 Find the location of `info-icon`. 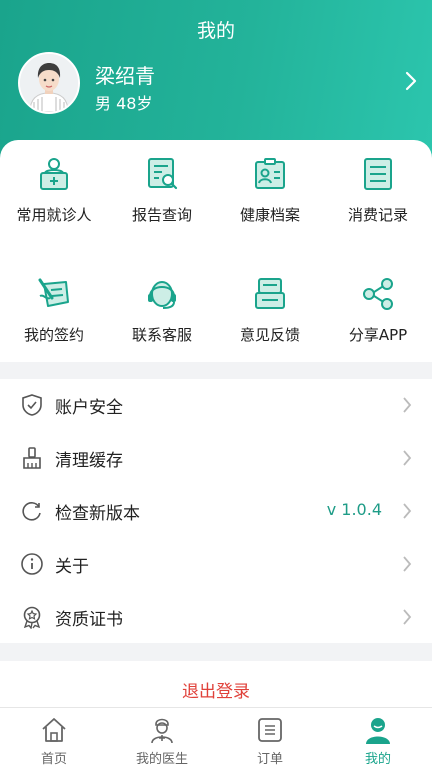

info-icon is located at coordinates (32, 564).